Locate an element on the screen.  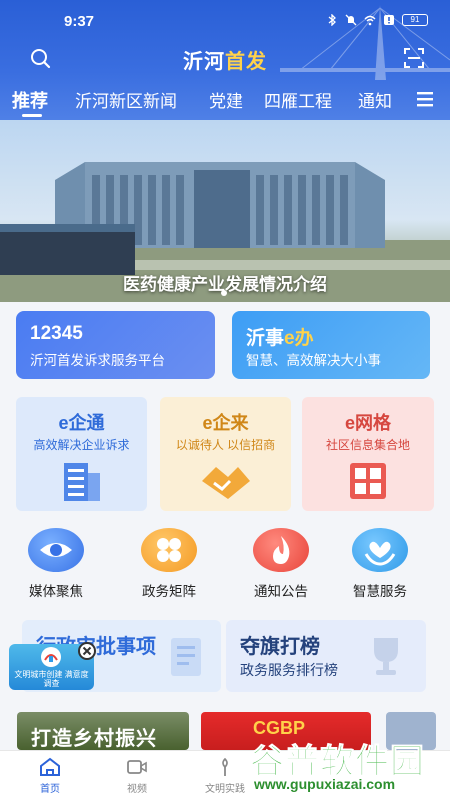
tab-party-building: 党建 is located at coordinates (226, 99).